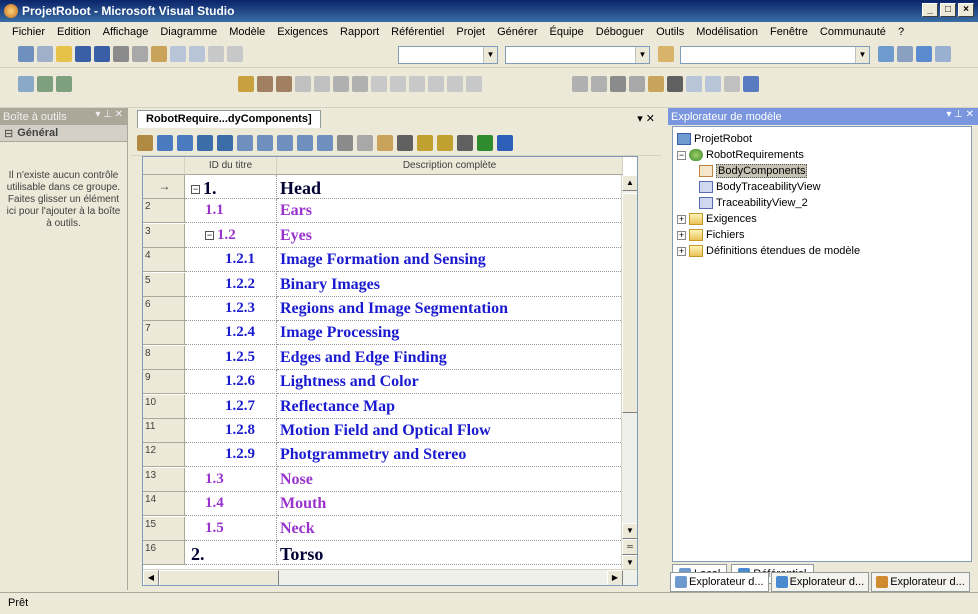 This screenshot has width=978, height=614. What do you see at coordinates (620, 32) in the screenshot?
I see `menu-deboguer: Déboguer` at bounding box center [620, 32].